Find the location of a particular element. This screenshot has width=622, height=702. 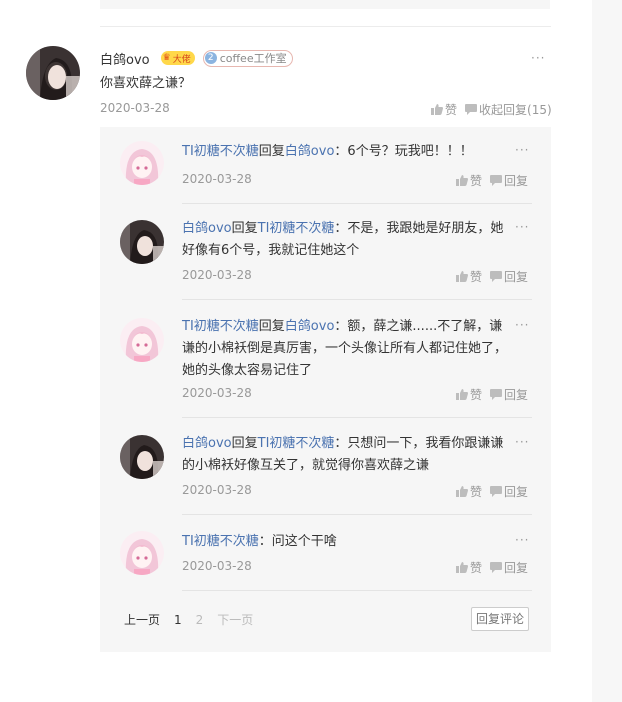

badge-level: 2 is located at coordinates (210, 58).